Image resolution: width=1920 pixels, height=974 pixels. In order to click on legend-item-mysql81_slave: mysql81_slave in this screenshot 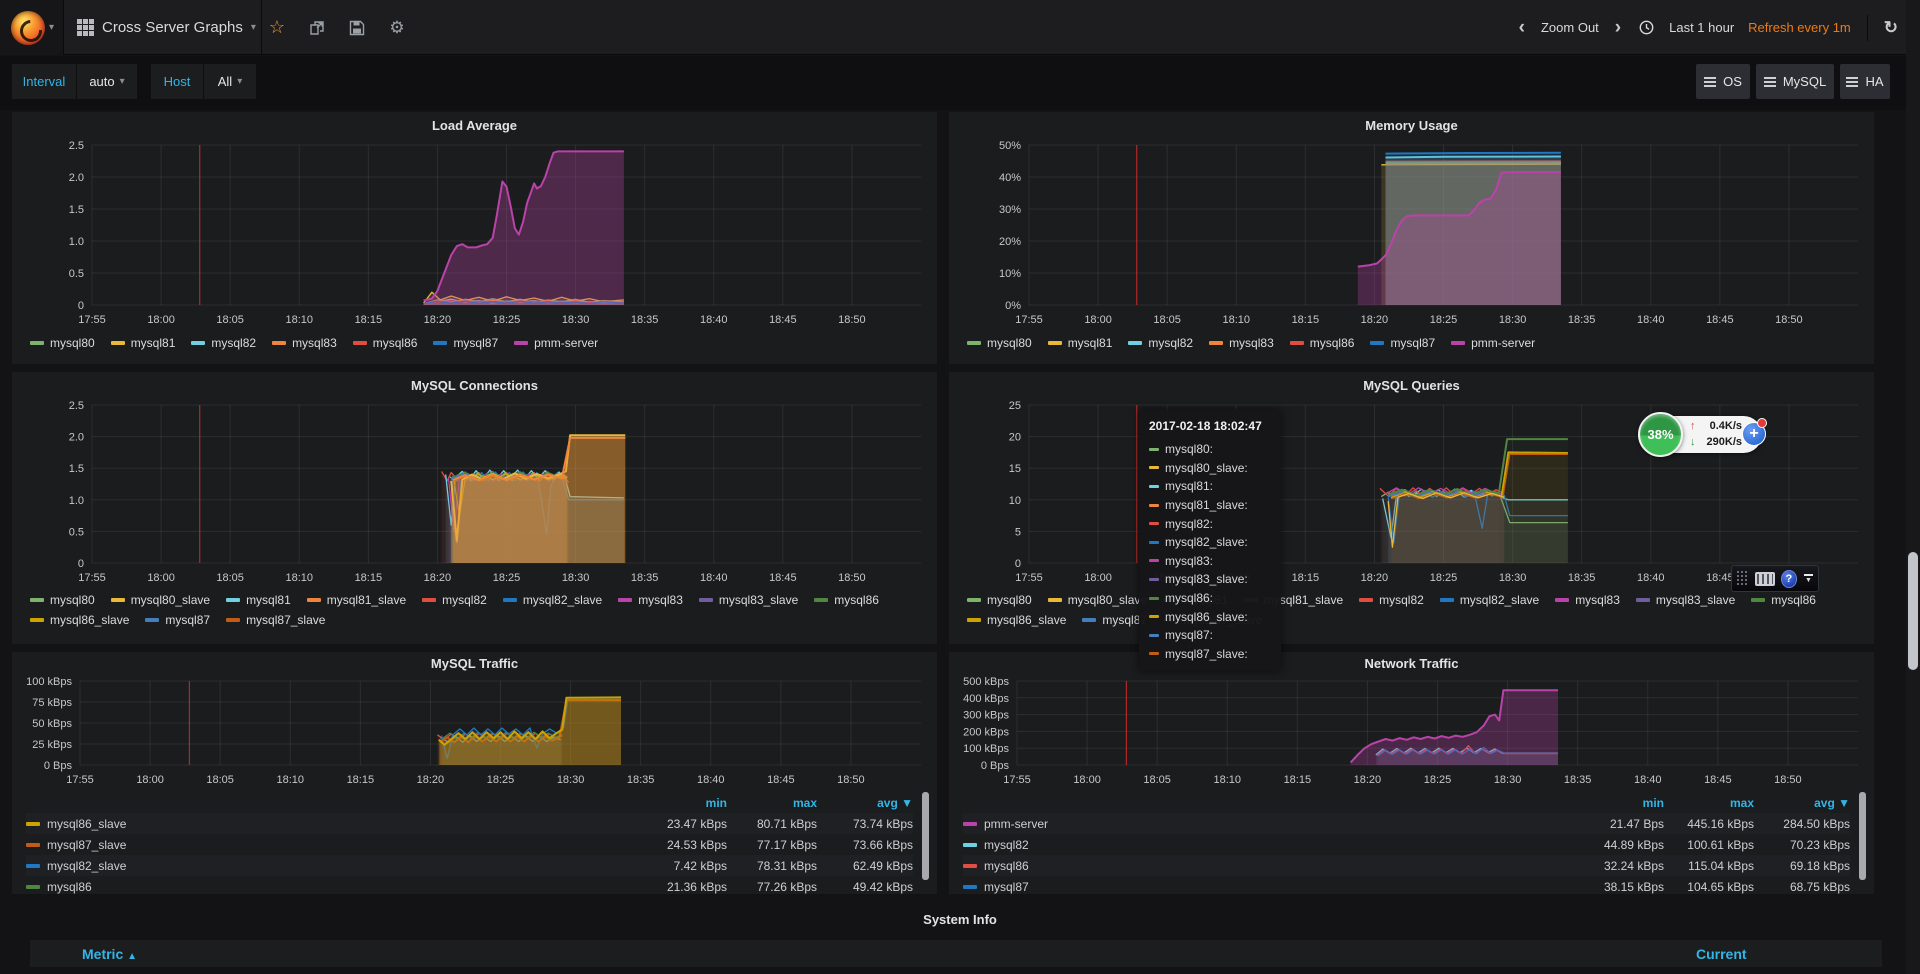, I will do `click(356, 600)`.